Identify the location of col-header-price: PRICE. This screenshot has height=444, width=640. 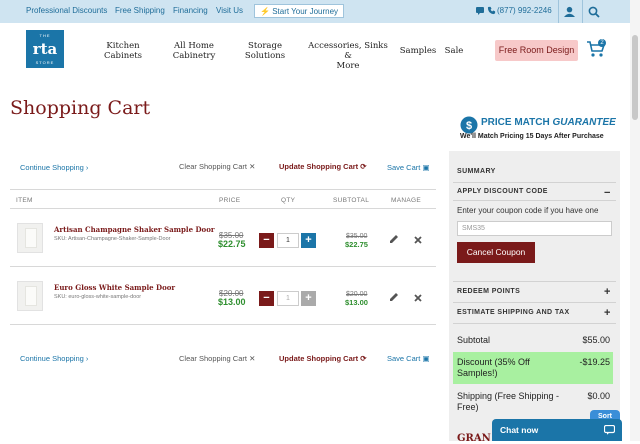
(230, 200).